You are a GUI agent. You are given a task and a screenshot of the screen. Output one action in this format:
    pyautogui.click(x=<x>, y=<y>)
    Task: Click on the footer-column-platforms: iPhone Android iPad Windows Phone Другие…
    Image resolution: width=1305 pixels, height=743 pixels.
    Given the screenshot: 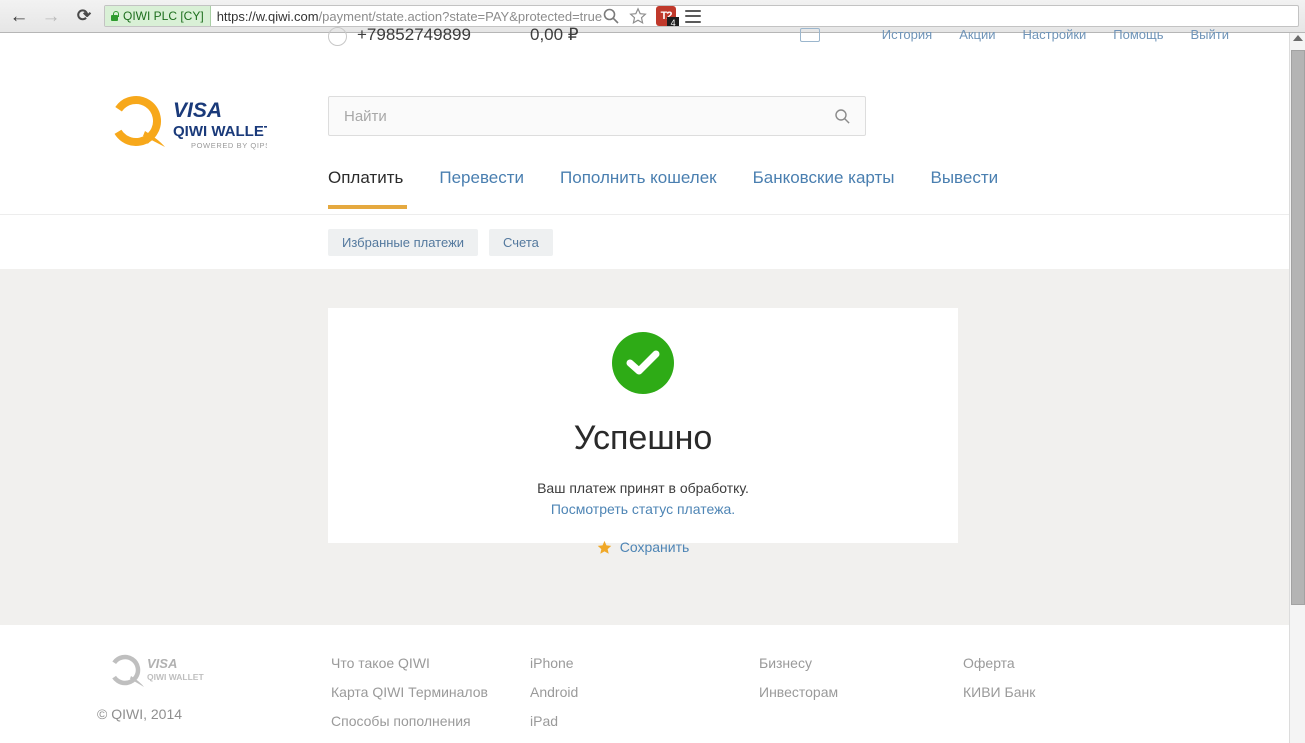 What is the action you would take?
    pyautogui.click(x=644, y=699)
    